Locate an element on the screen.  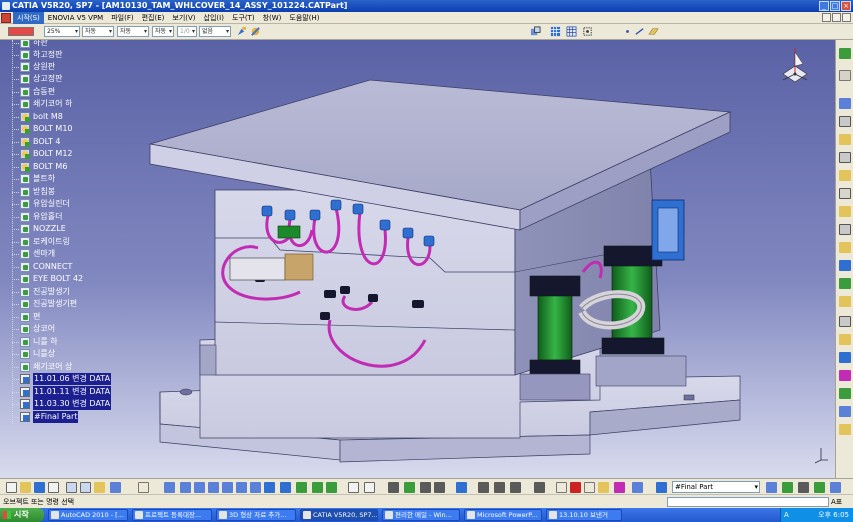
remove-icon is located at coordinates (835, 487).